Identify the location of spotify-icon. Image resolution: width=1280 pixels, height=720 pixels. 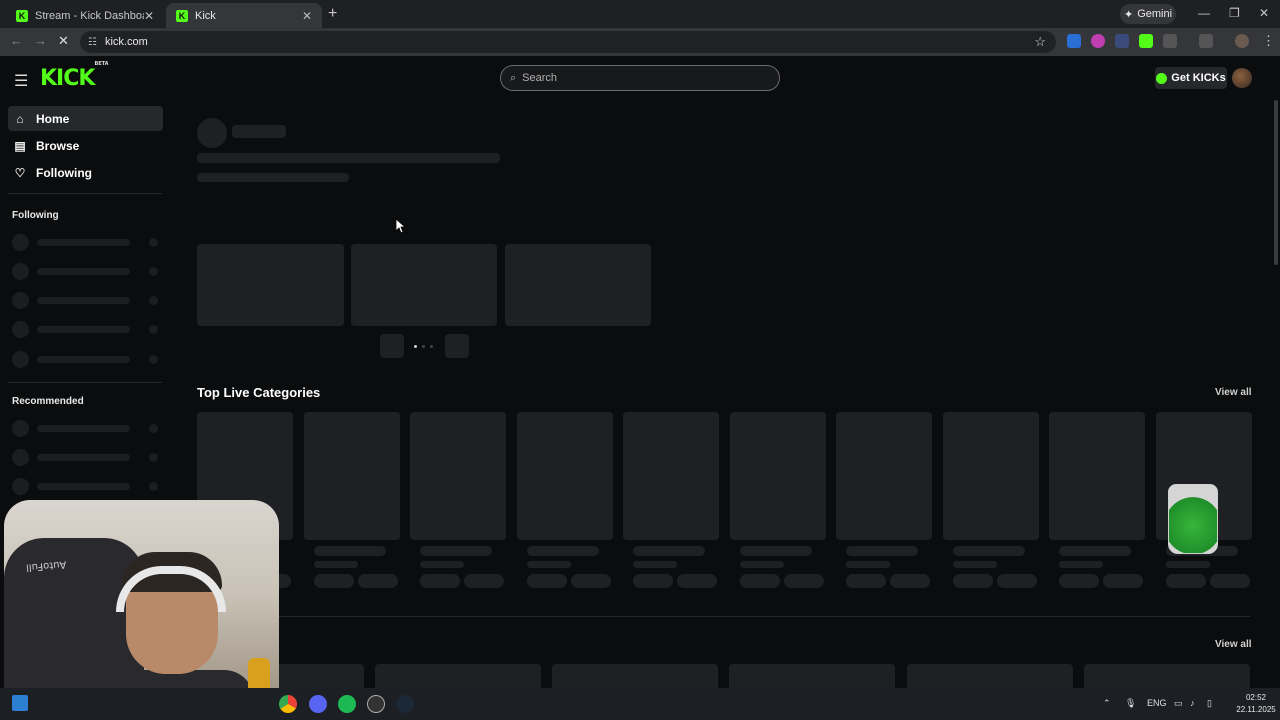
(347, 704).